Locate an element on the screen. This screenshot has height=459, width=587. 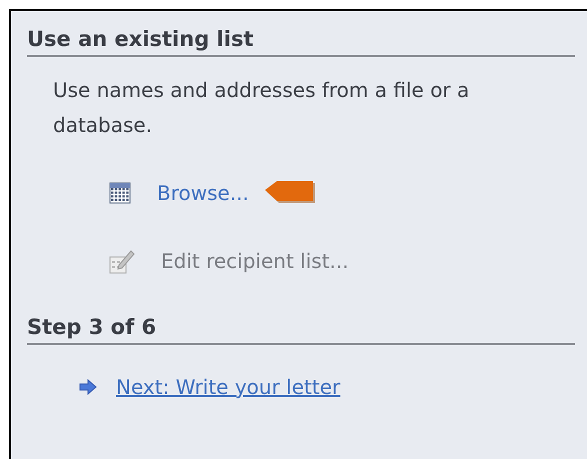
description-text: Use names and addresses from a file or a database. is located at coordinates (261, 108).